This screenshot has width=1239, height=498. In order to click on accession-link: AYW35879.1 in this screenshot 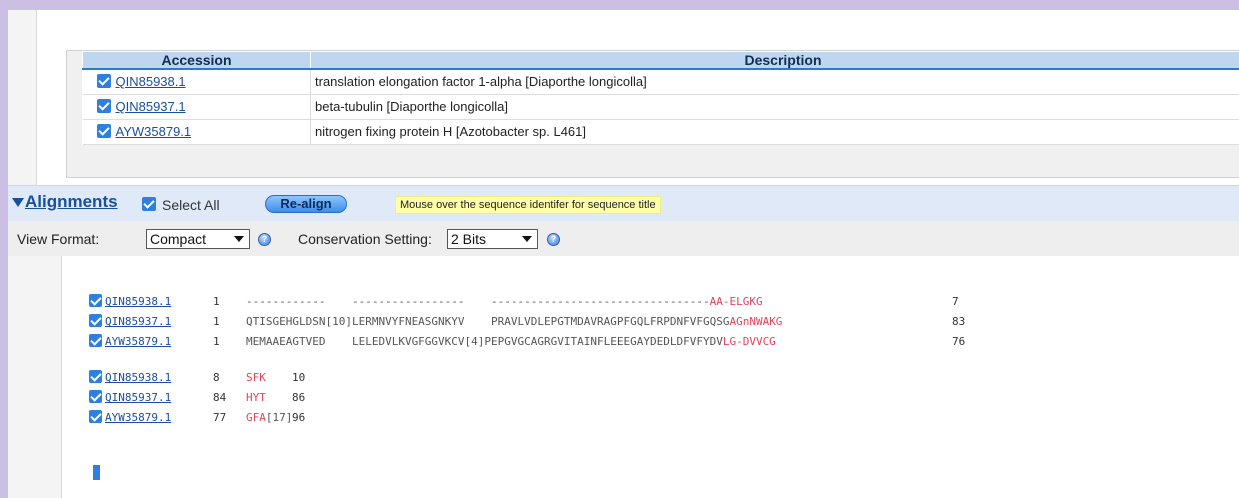, I will do `click(154, 131)`.